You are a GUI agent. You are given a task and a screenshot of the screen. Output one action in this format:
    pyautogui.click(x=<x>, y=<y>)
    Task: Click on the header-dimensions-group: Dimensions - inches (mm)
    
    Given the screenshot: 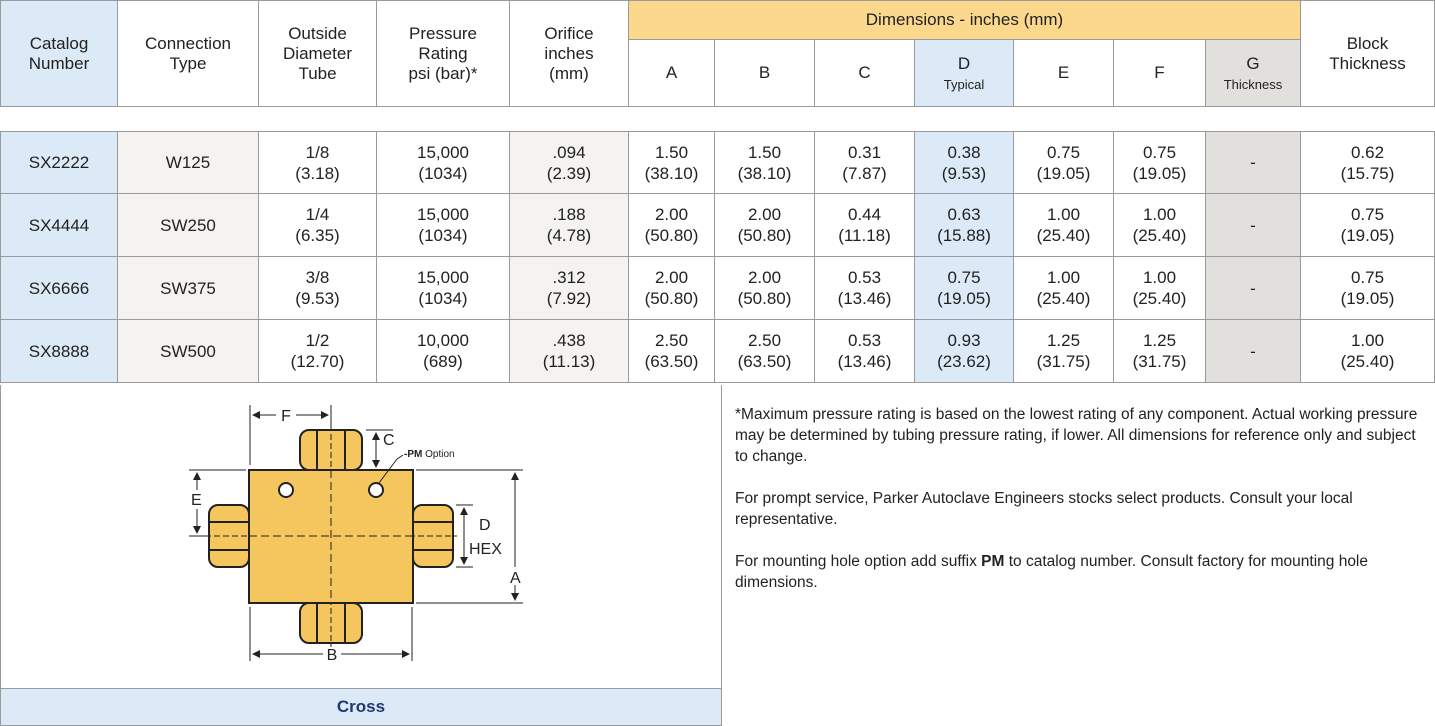 What is the action you would take?
    pyautogui.click(x=965, y=20)
    